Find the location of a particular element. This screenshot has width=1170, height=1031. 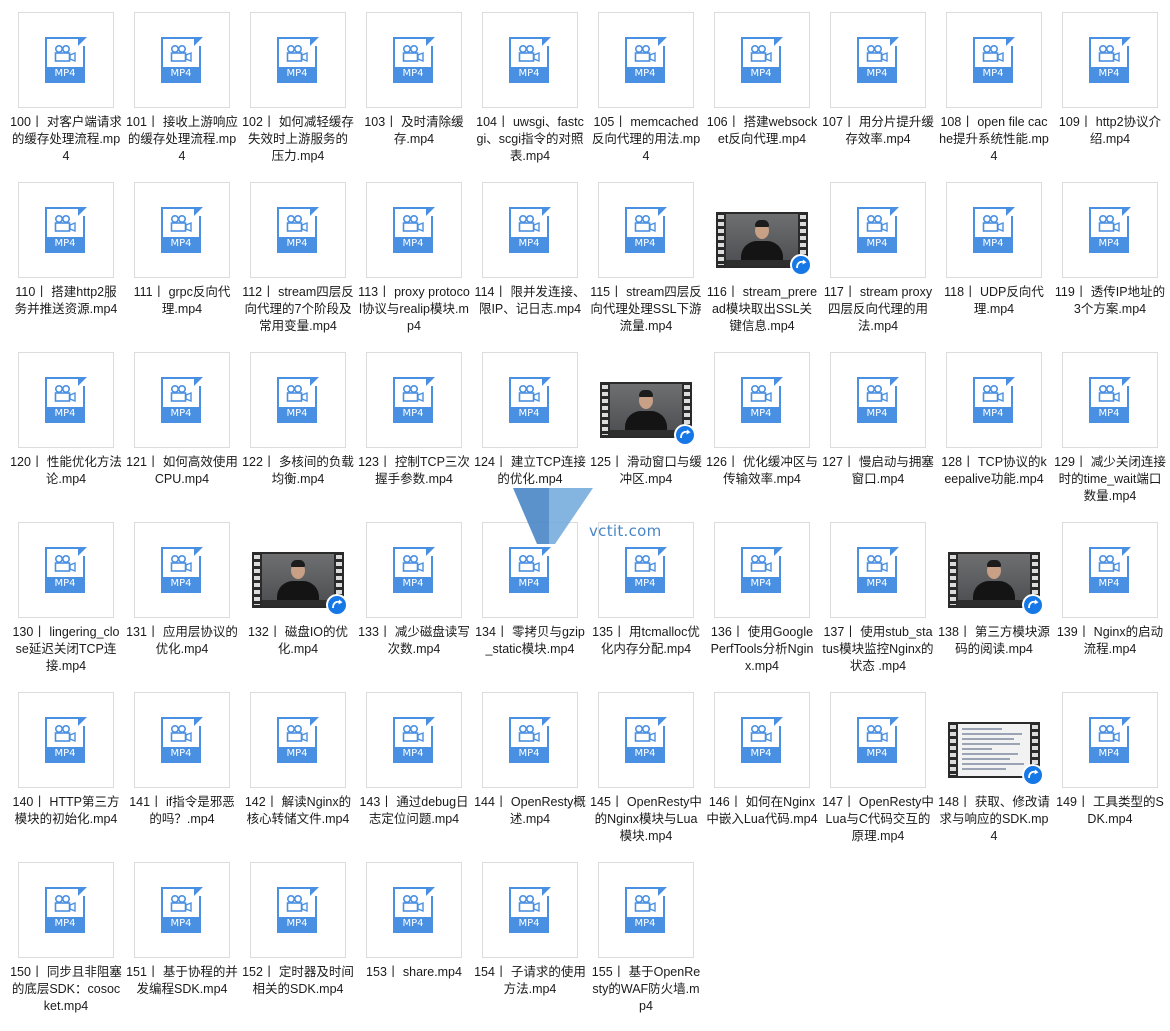

file-item: MP4 137丨 使用stub_status模块监控Nginx的状态 .mp4 is located at coordinates (878, 605).